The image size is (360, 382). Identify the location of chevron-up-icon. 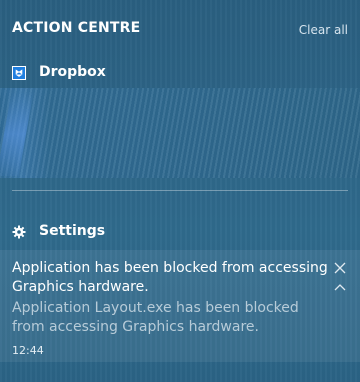
(340, 287).